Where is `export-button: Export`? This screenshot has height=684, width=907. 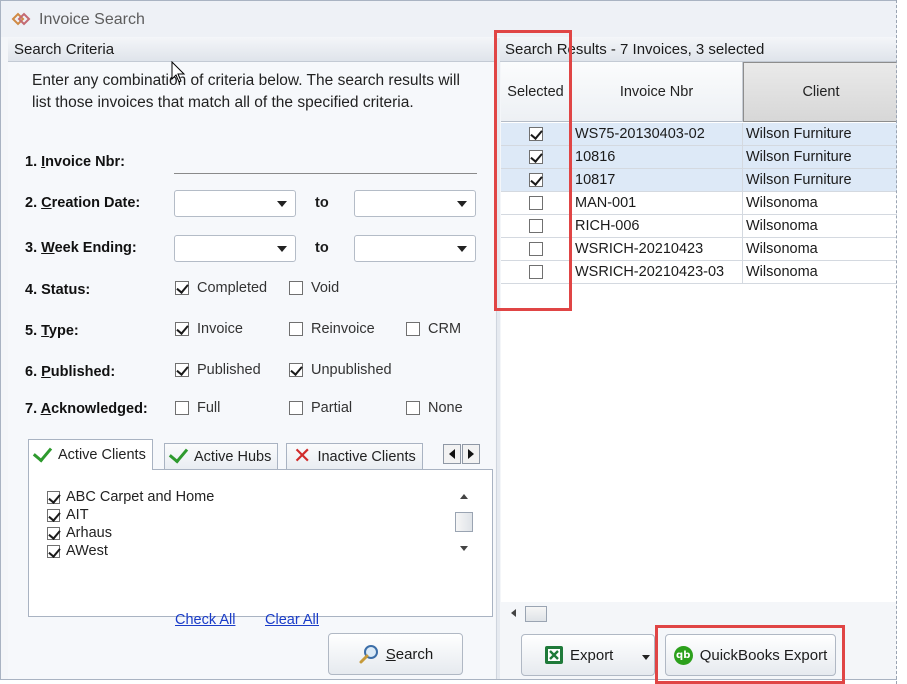
export-button: Export is located at coordinates (588, 655).